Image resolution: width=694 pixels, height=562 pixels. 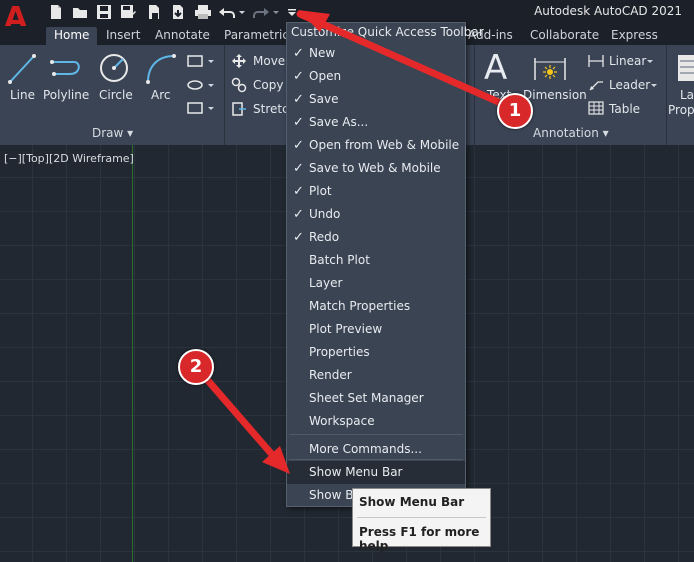 I want to click on polyline-tool-icon, so click(x=66, y=69).